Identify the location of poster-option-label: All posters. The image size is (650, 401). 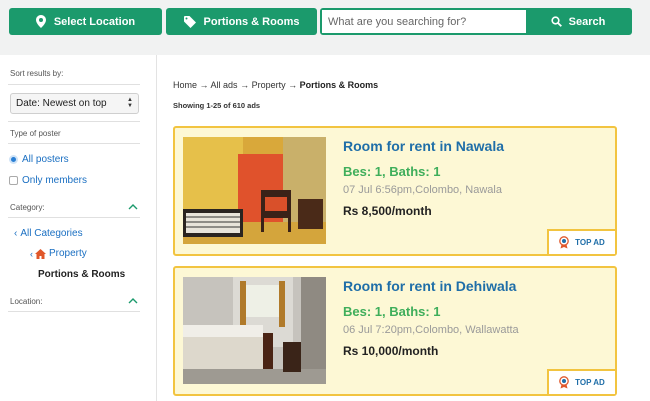
(45, 159).